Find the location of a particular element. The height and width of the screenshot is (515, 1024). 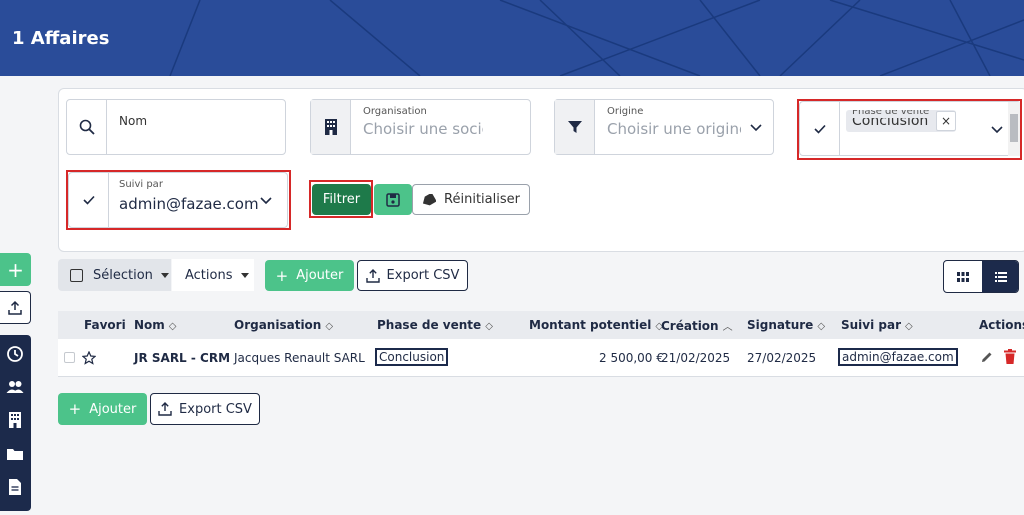

clock-icon is located at coordinates (15, 354).